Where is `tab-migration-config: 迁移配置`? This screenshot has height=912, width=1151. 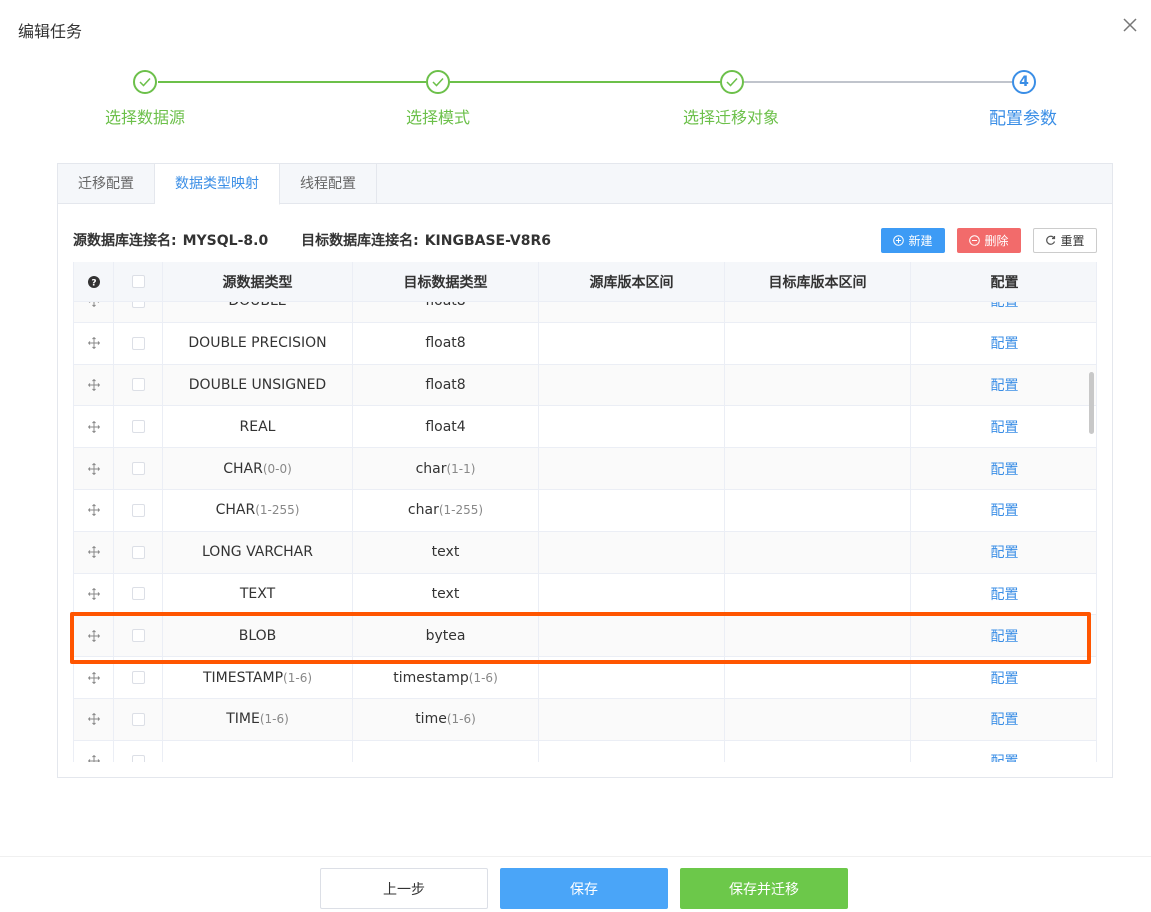
tab-migration-config: 迁移配置 is located at coordinates (106, 183).